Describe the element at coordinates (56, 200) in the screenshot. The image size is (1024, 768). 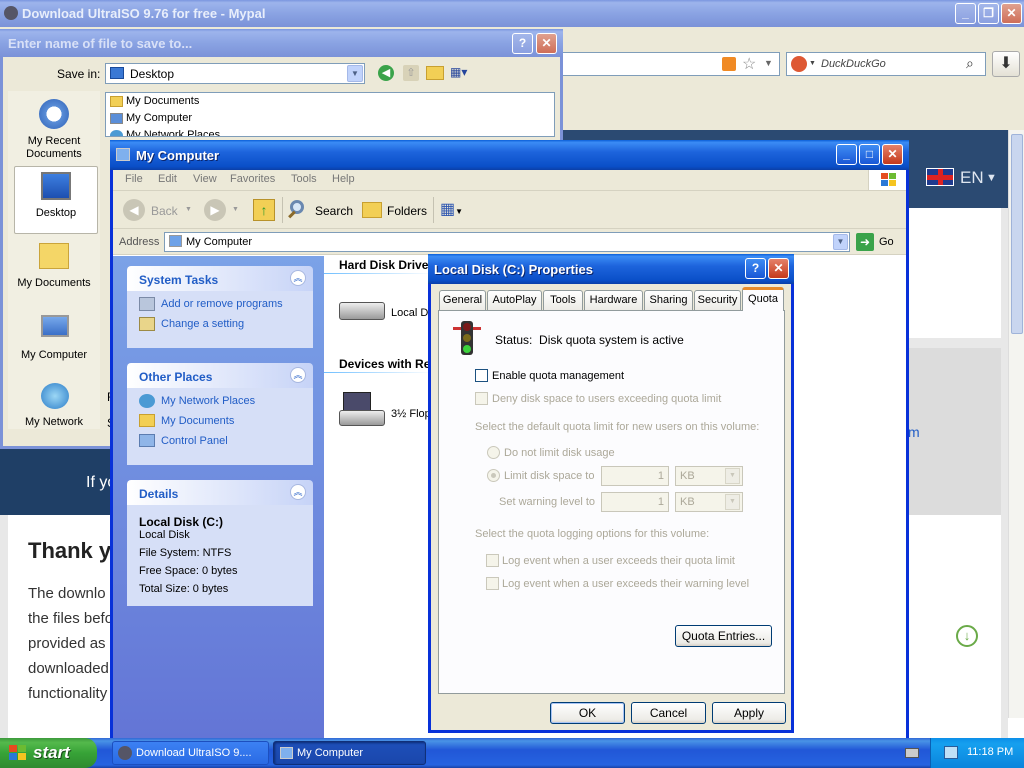
I see `place-desktop: Desktop` at that location.